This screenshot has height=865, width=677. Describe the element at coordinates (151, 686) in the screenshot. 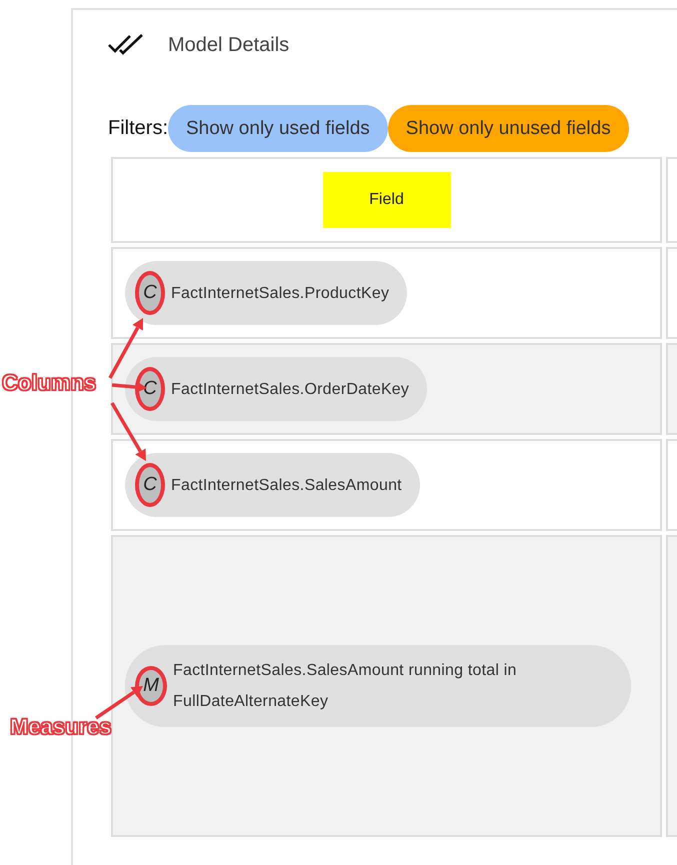

I see `type-badge: M` at that location.